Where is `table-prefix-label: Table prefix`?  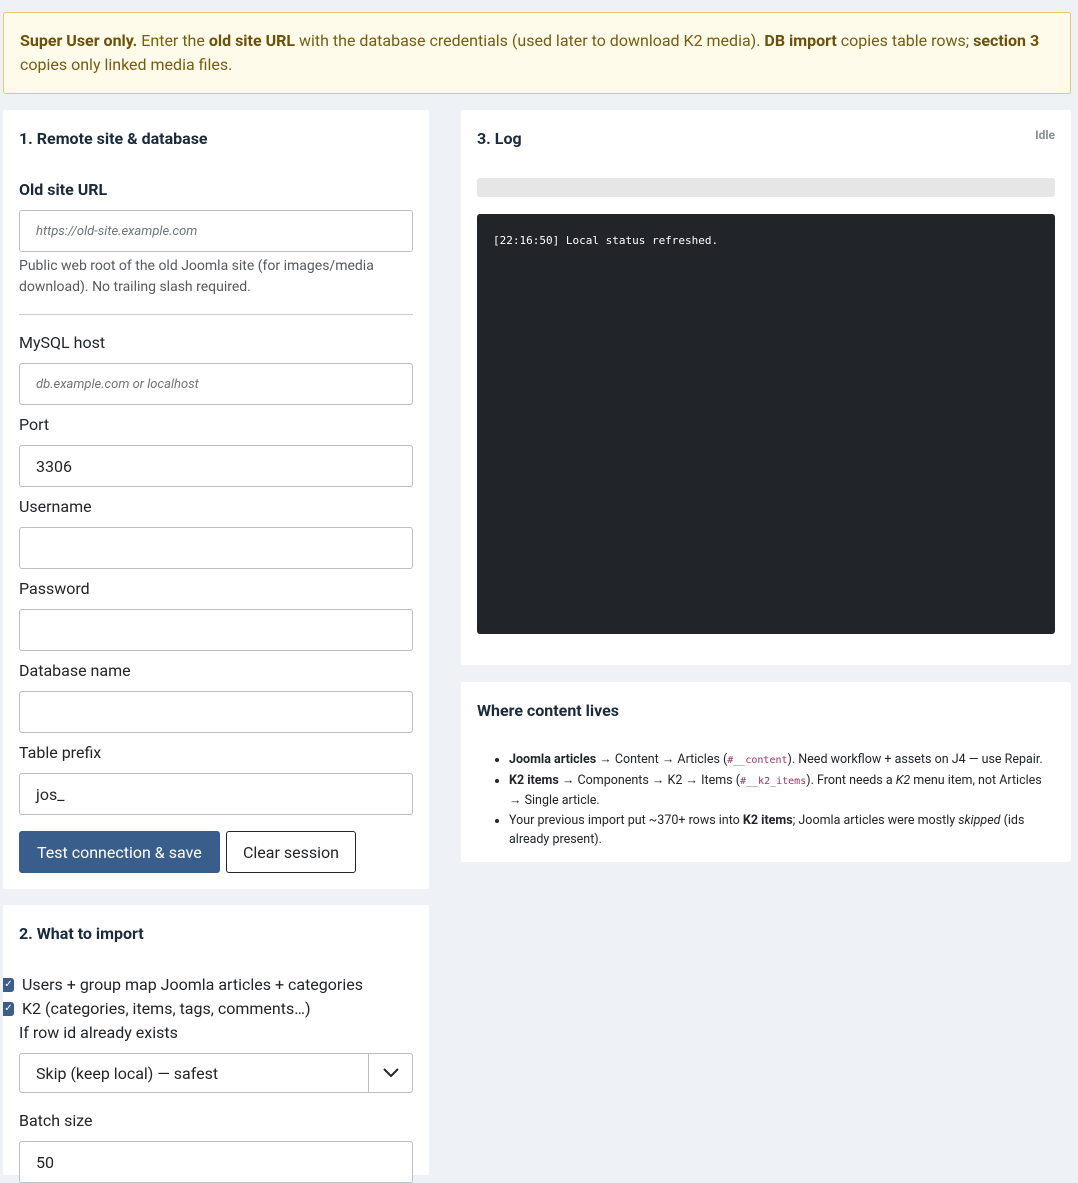 table-prefix-label: Table prefix is located at coordinates (60, 752).